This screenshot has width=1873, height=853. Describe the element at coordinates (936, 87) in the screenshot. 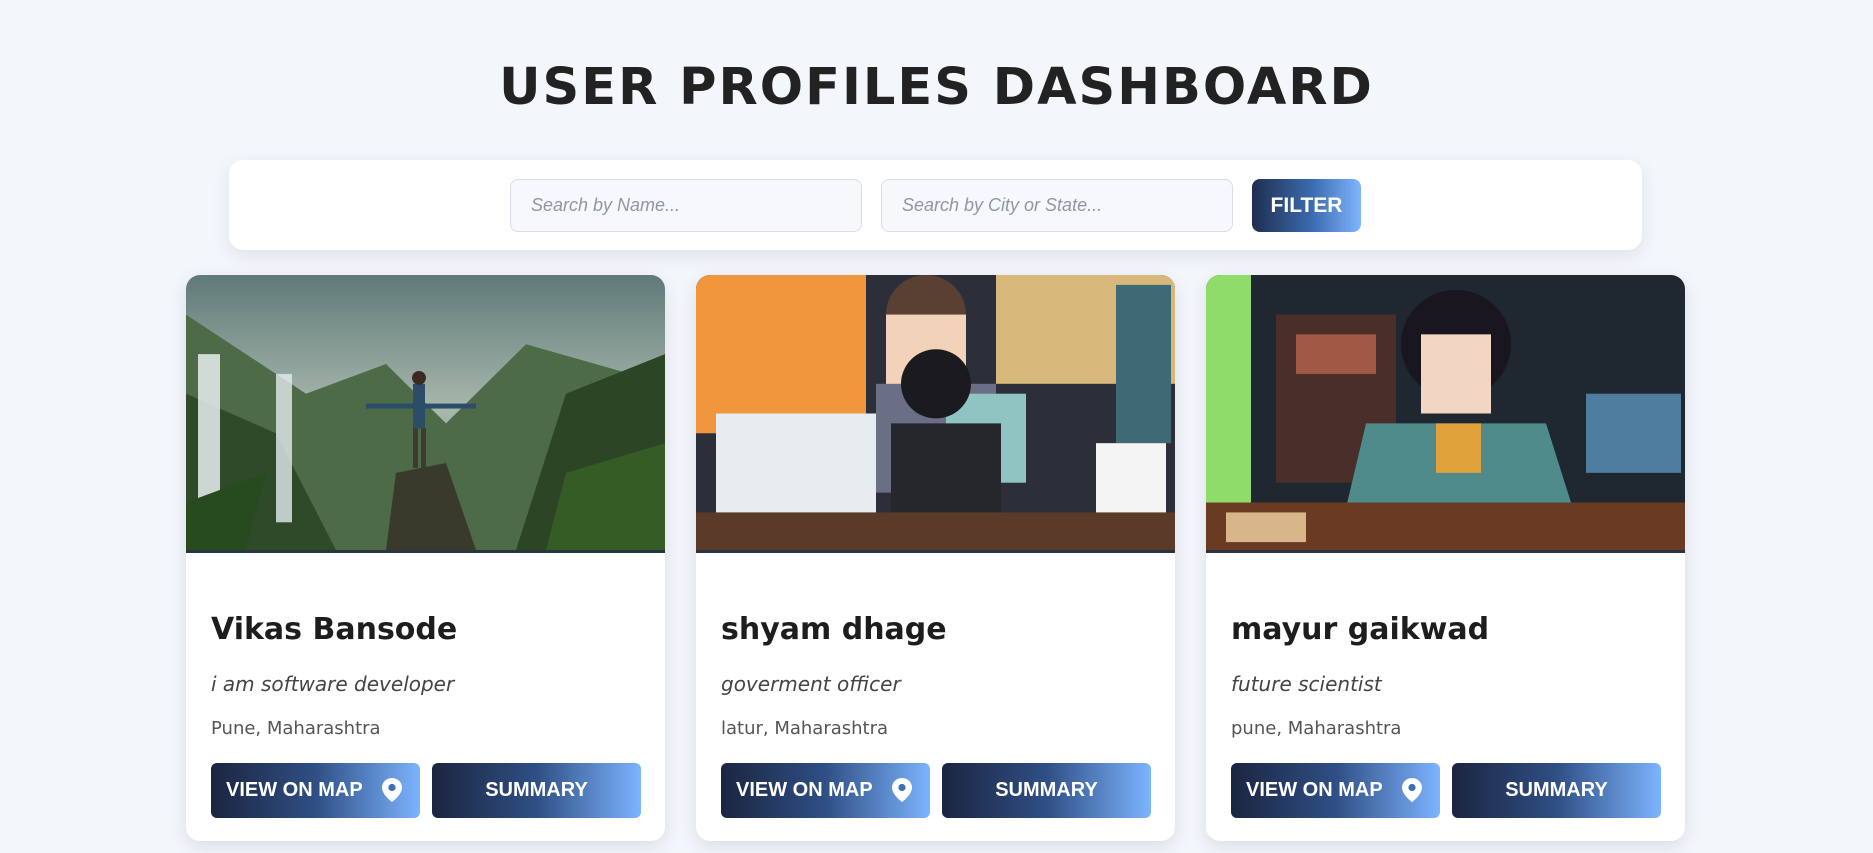

I see `page-title: USER PROFILES DASHBOARD` at that location.